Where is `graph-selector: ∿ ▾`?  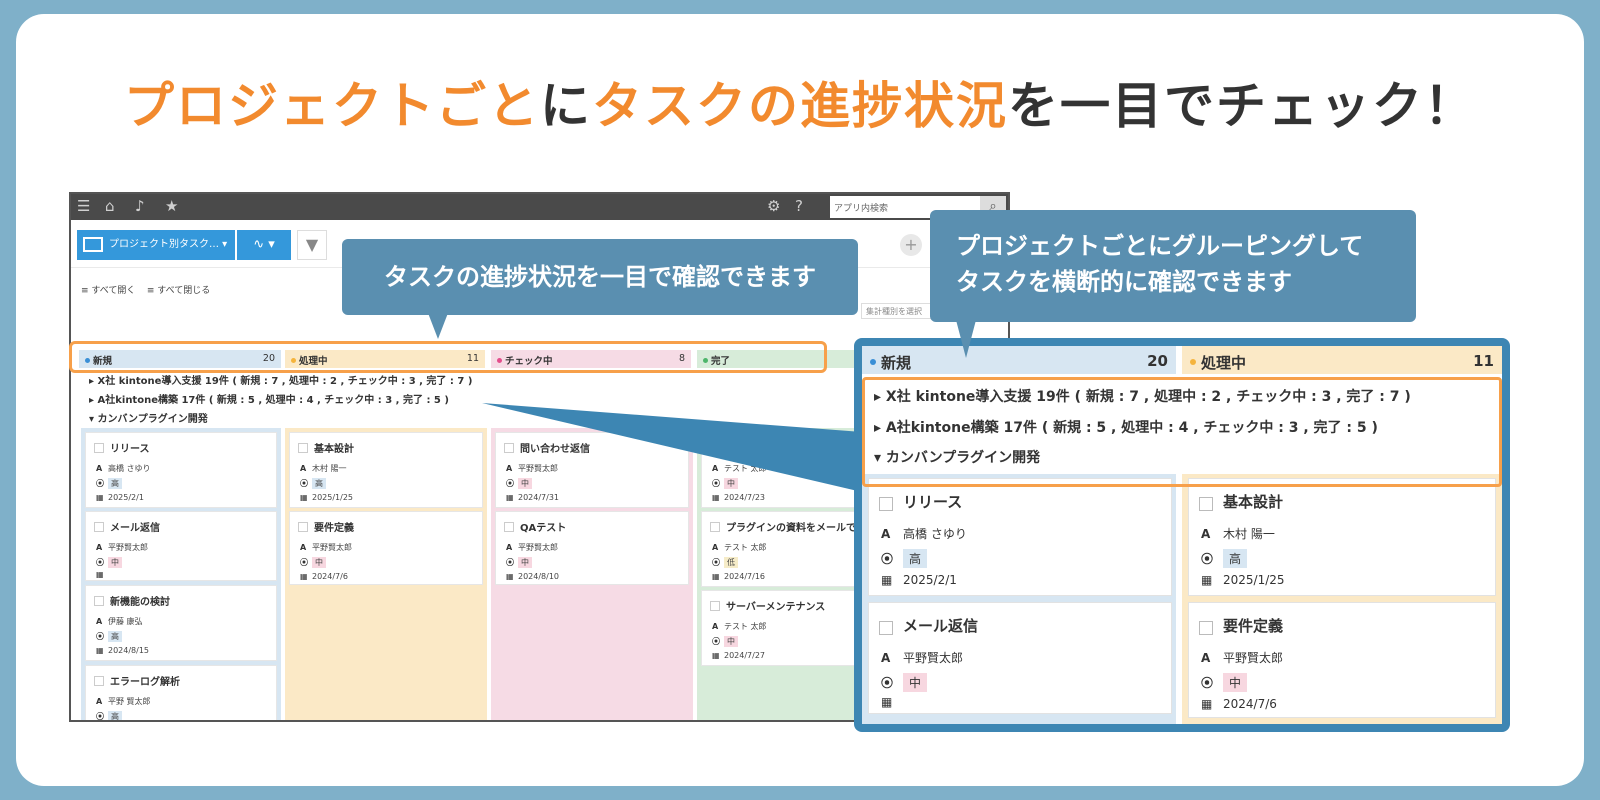 graph-selector: ∿ ▾ is located at coordinates (264, 245).